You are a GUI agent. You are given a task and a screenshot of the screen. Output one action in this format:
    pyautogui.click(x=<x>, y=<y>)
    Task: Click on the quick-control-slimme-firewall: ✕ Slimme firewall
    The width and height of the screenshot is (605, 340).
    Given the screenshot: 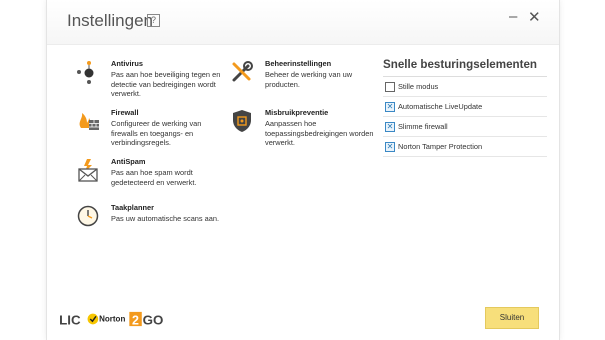 What is the action you would take?
    pyautogui.click(x=465, y=127)
    